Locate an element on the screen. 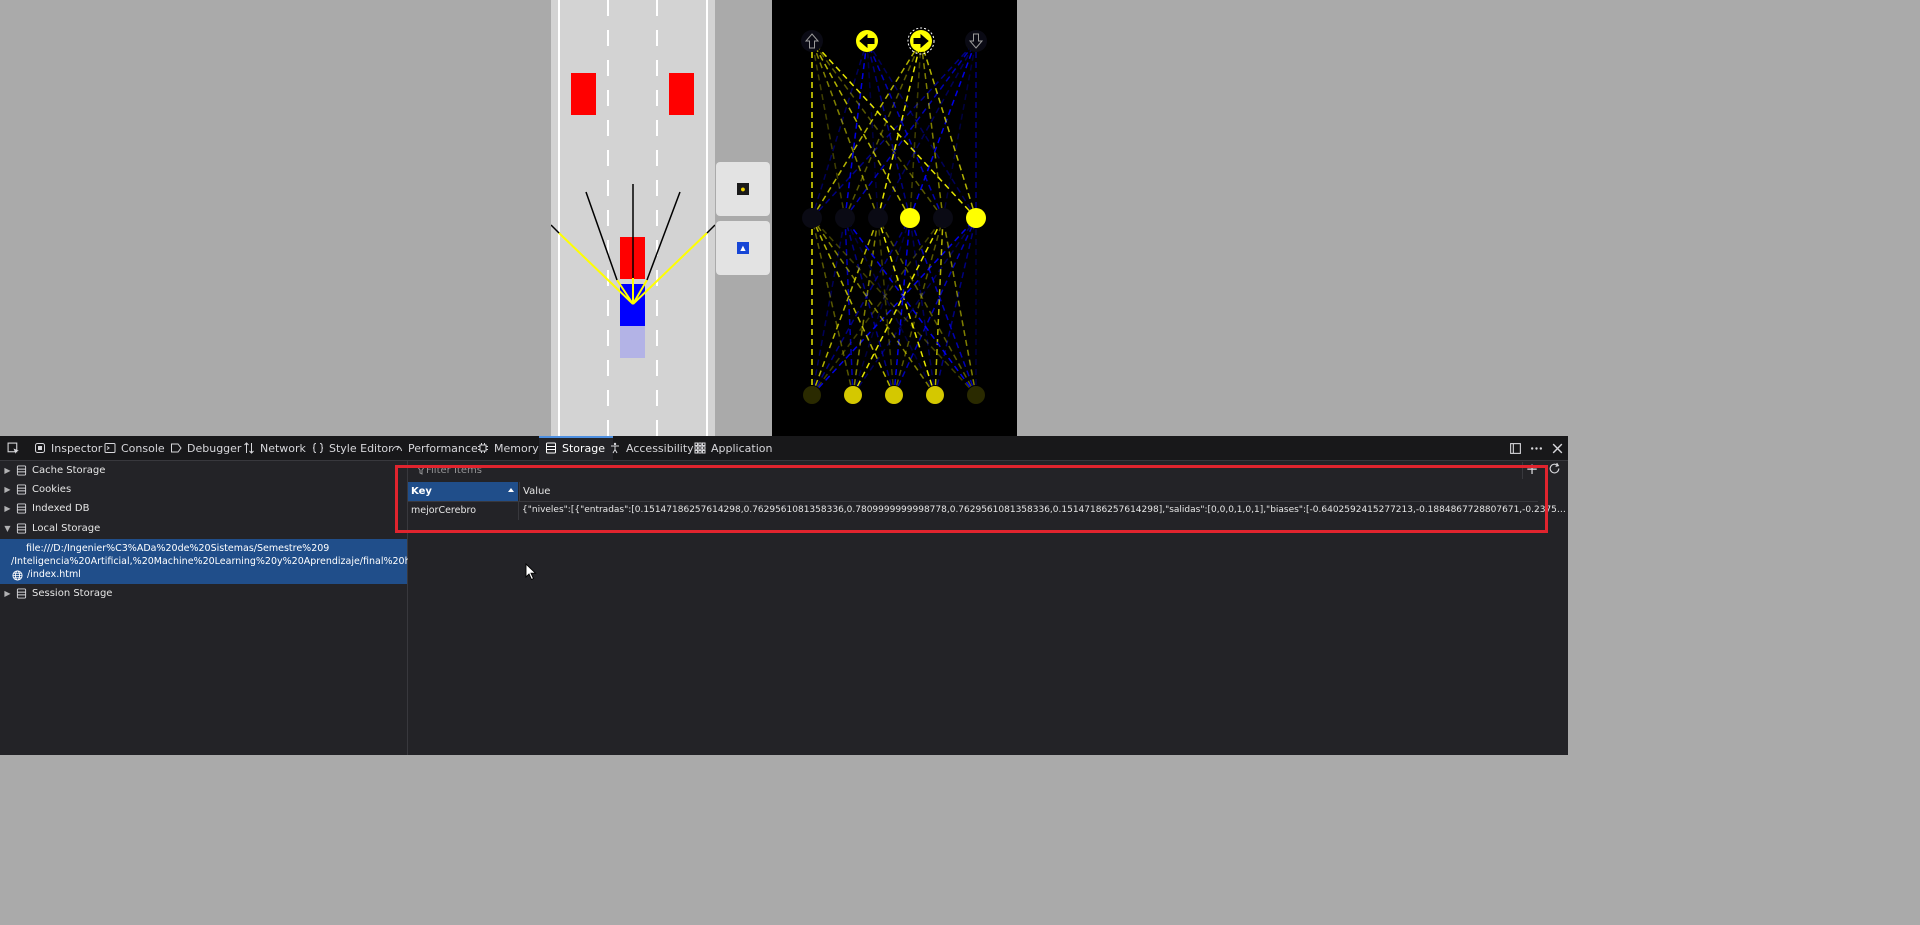 The image size is (1920, 925). table-header: Key Value is located at coordinates (973, 492).